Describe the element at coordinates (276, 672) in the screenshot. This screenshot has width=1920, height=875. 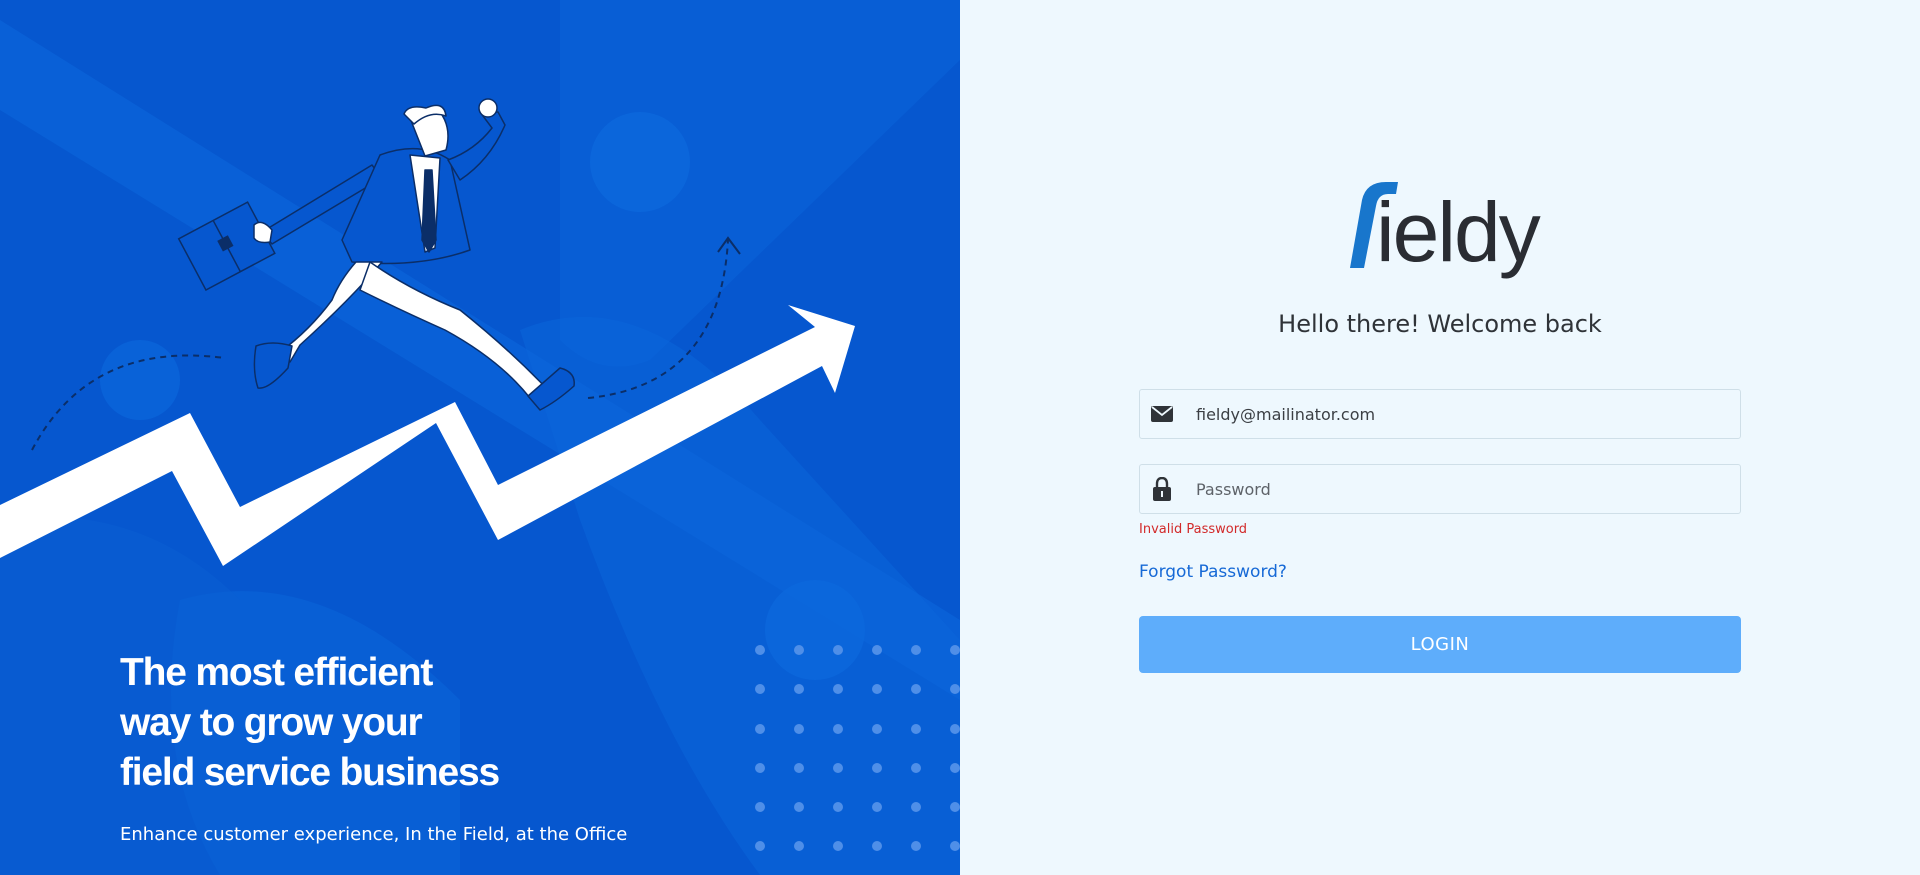
I see `hero-headline-line: The most efficient` at that location.